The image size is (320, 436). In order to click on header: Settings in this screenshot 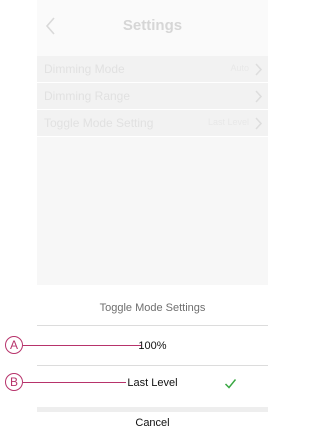, I will do `click(152, 28)`.